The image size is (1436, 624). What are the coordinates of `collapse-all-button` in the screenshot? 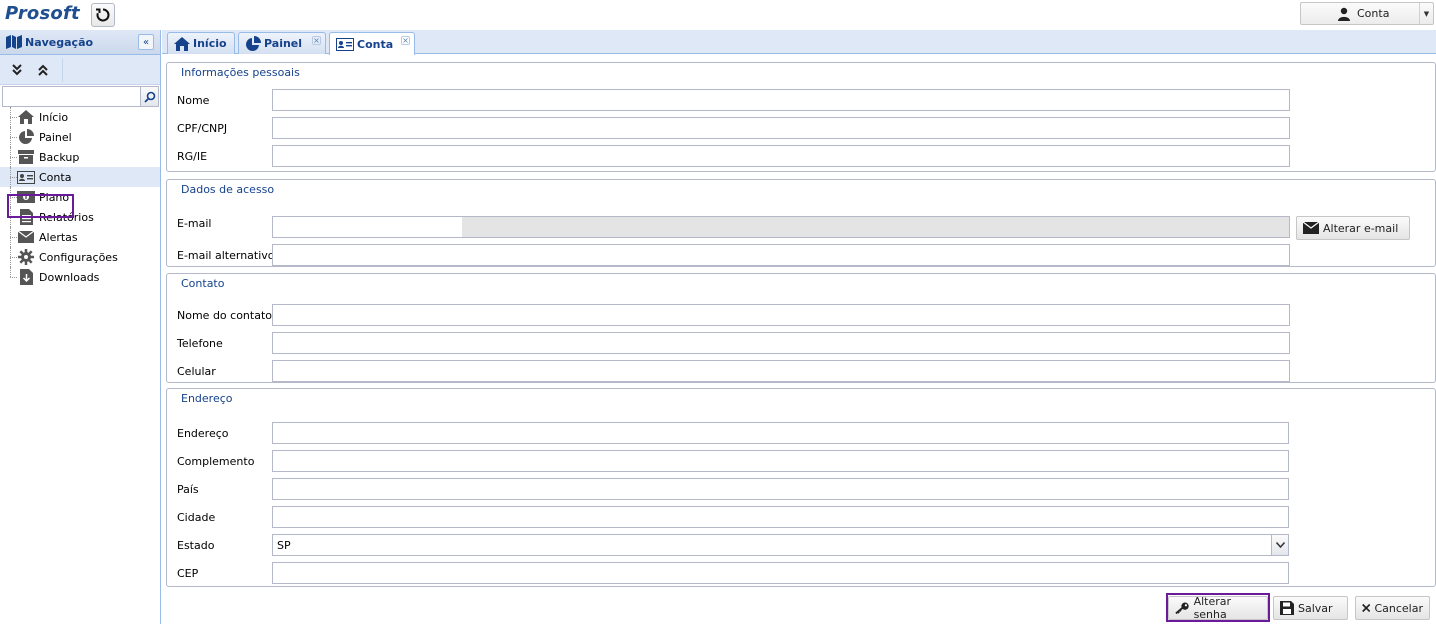 It's located at (43, 70).